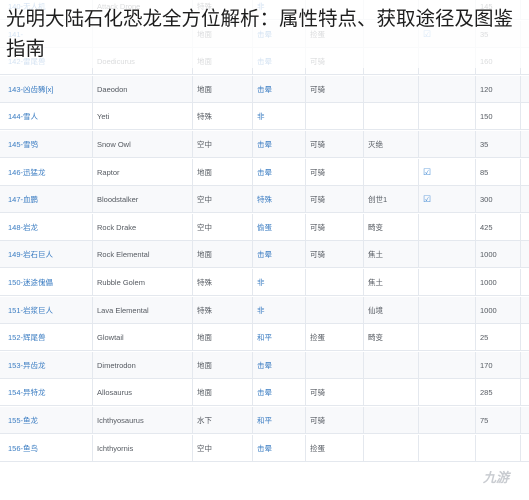 The image size is (529, 500). Describe the element at coordinates (46, 254) in the screenshot. I see `cell-num: 149-岩石巨人` at that location.